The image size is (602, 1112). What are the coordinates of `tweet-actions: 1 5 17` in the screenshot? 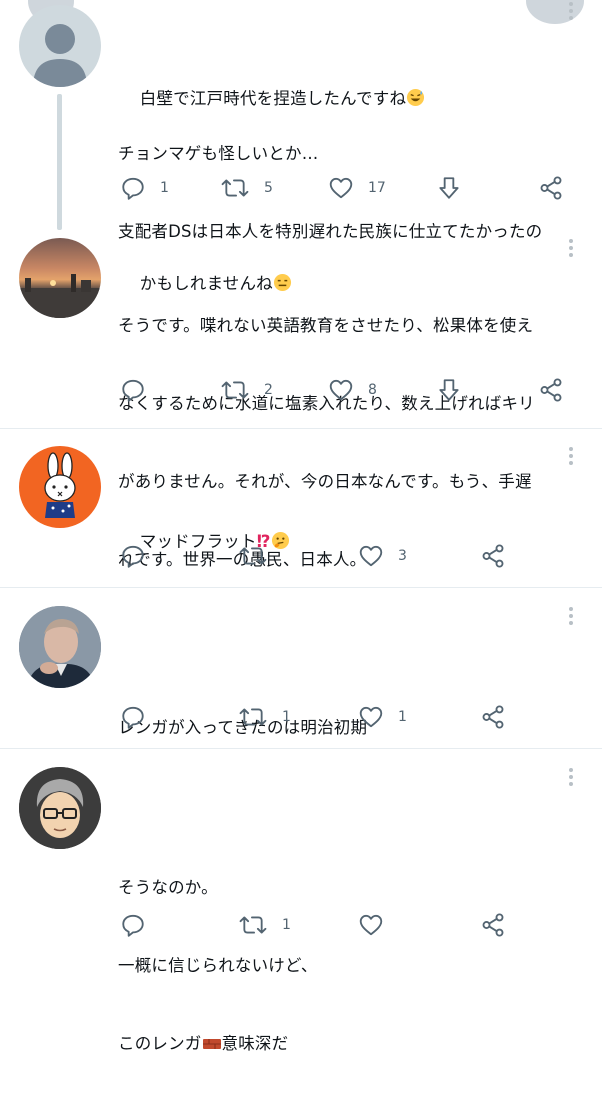 It's located at (348, 188).